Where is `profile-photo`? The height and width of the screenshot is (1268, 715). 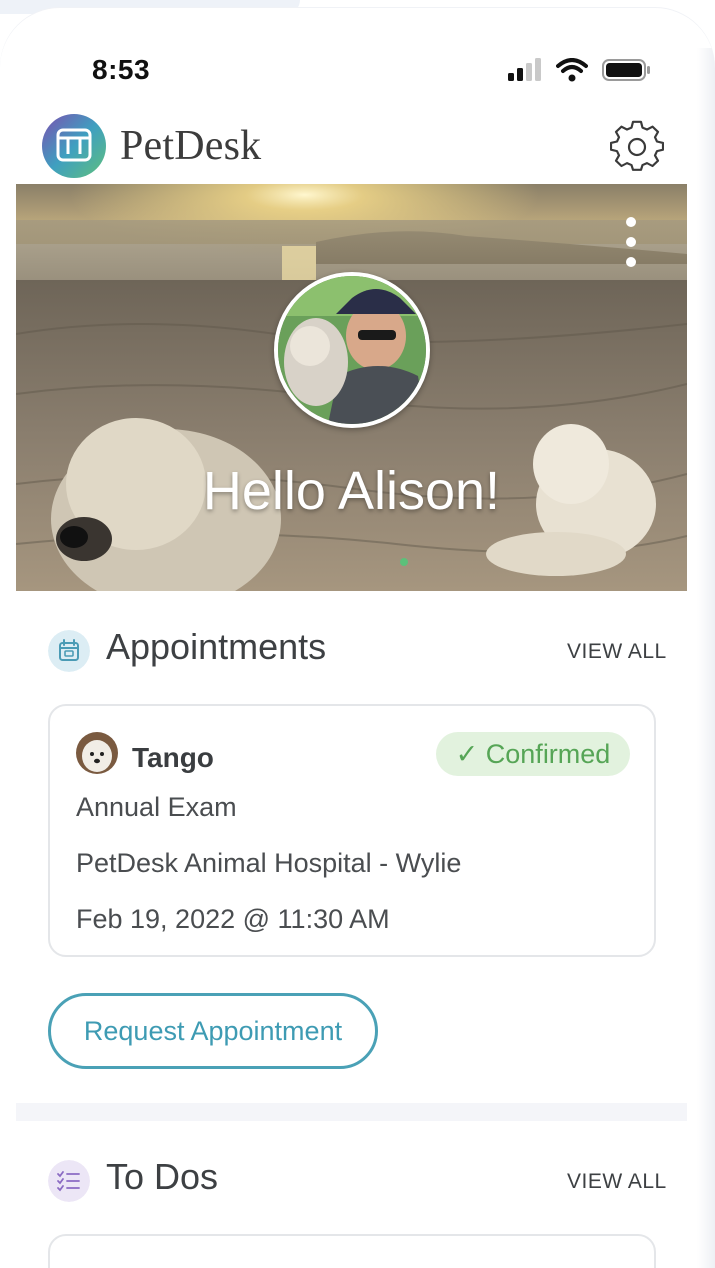 profile-photo is located at coordinates (352, 350).